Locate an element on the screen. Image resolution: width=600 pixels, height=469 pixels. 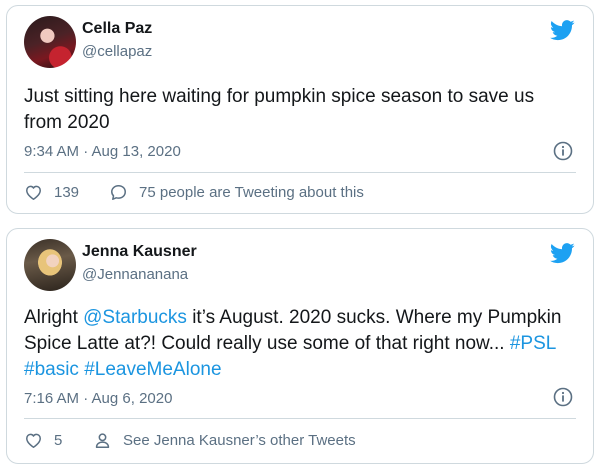
person-icon is located at coordinates (102, 440).